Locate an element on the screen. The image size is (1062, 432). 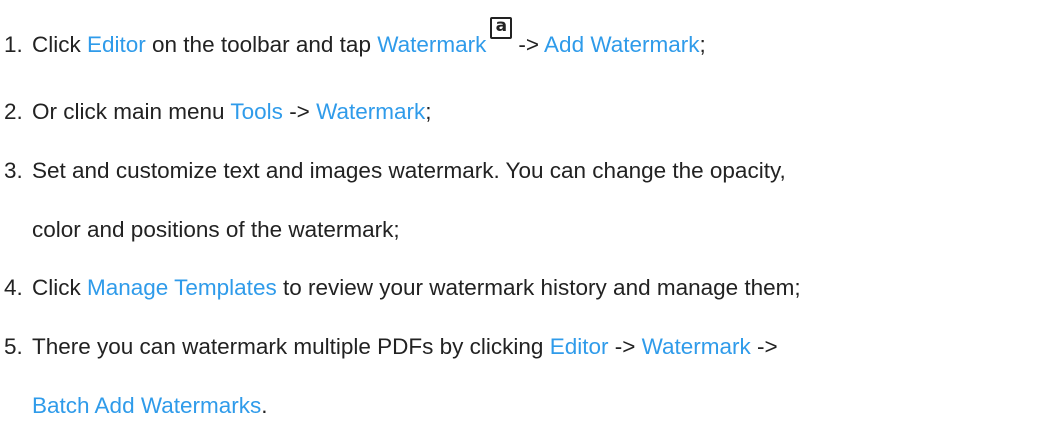
step-text: on the toolbar and tap is located at coordinates (261, 44).